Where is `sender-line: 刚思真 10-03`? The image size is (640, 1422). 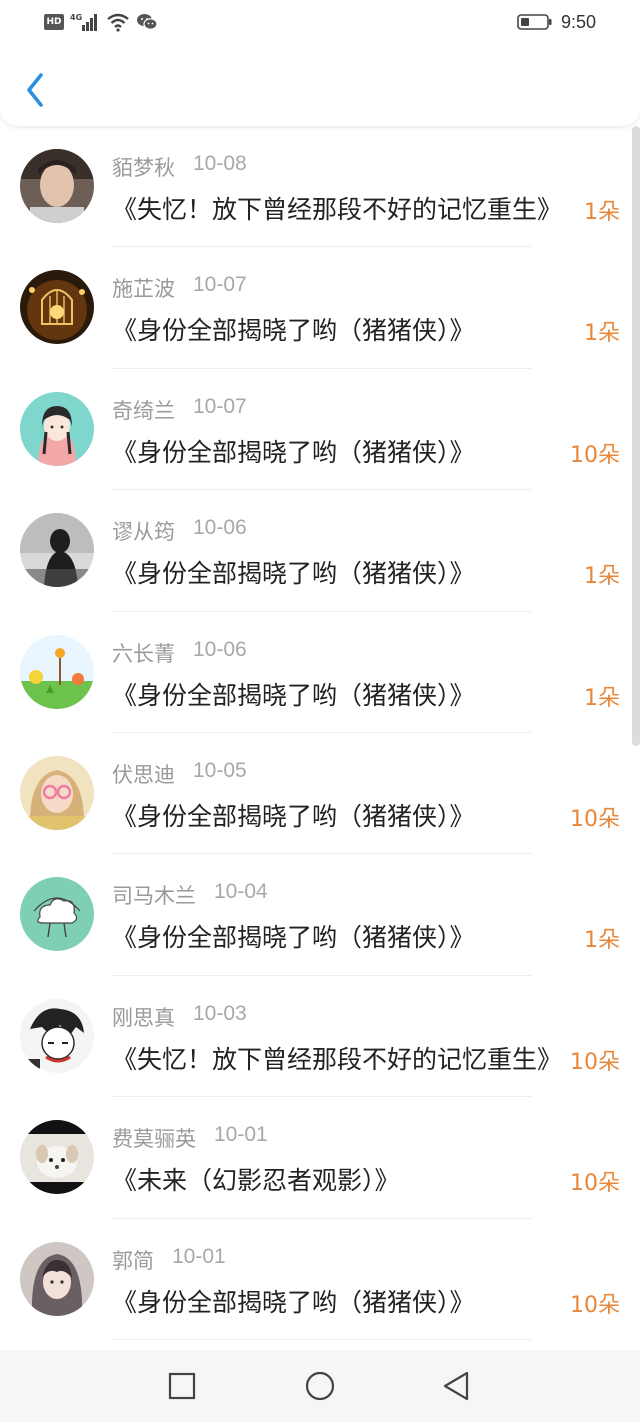 sender-line: 刚思真 10-03 is located at coordinates (179, 1017).